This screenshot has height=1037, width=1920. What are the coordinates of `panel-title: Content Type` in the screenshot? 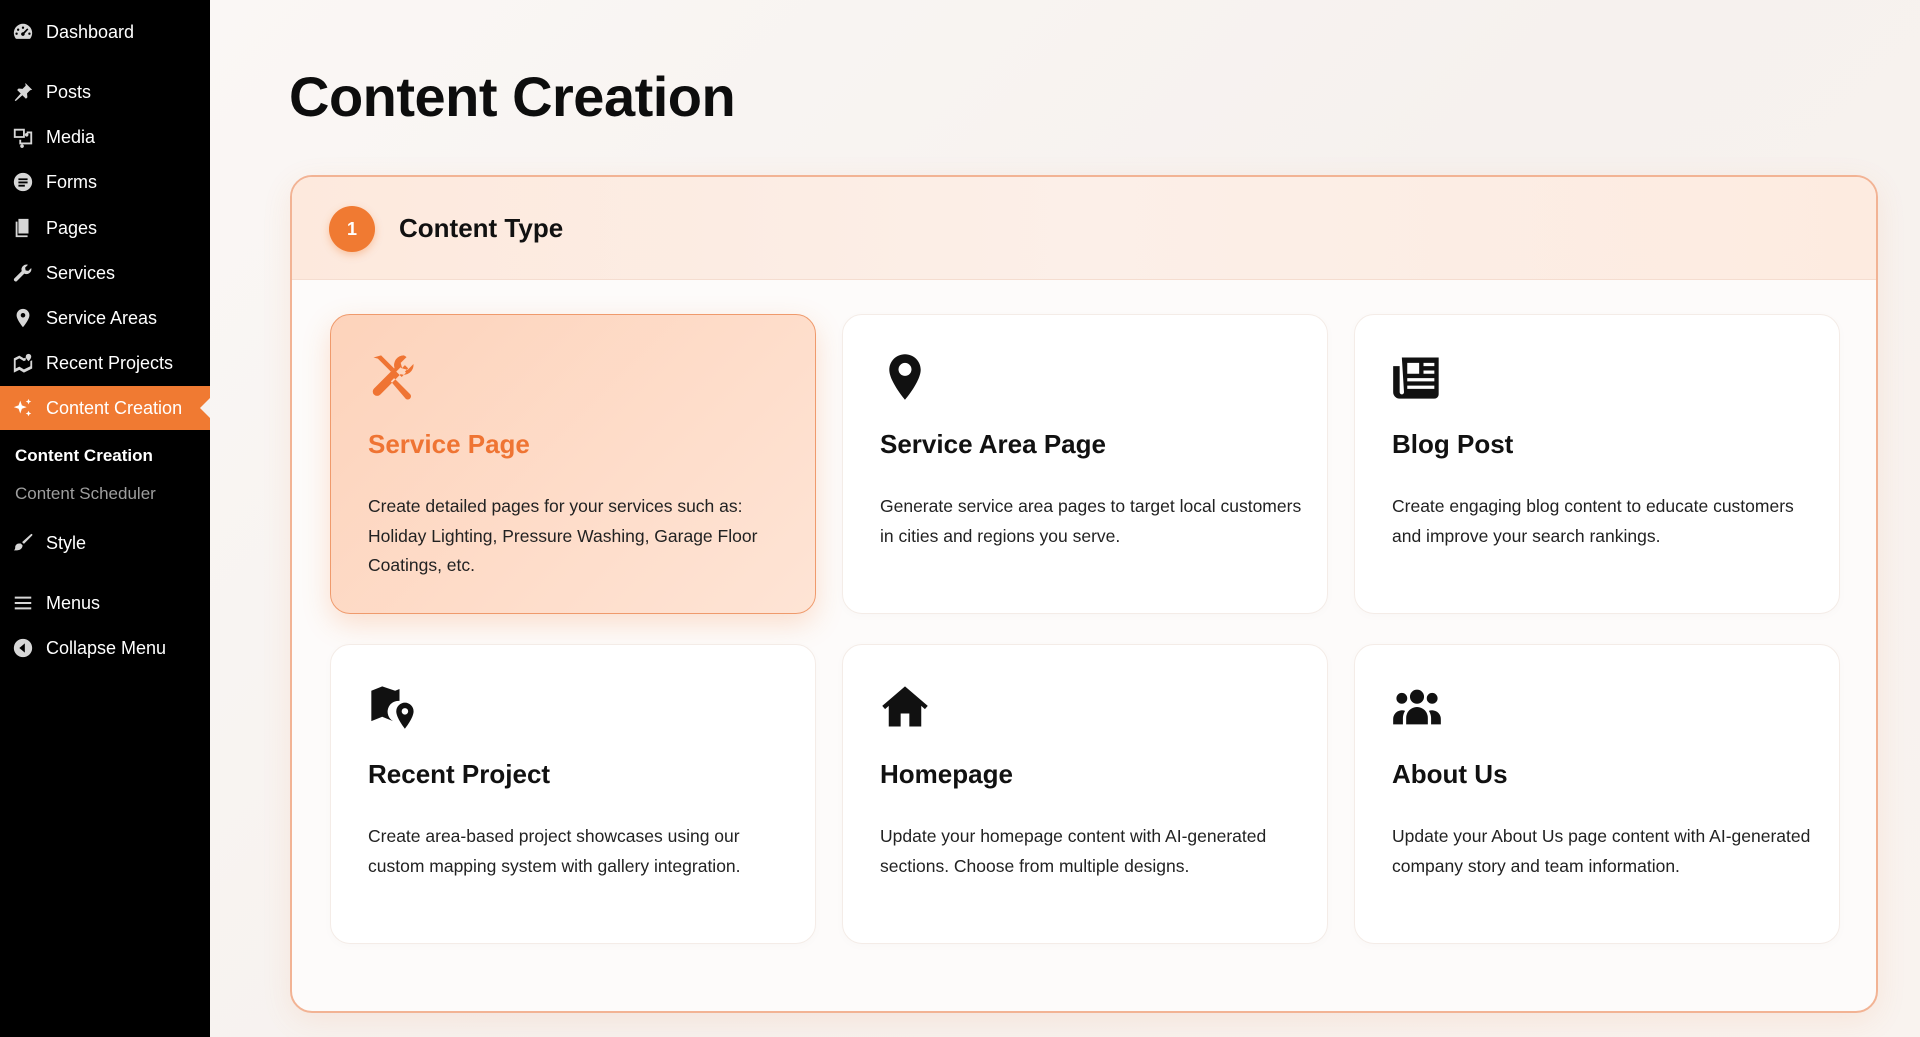 It's located at (481, 228).